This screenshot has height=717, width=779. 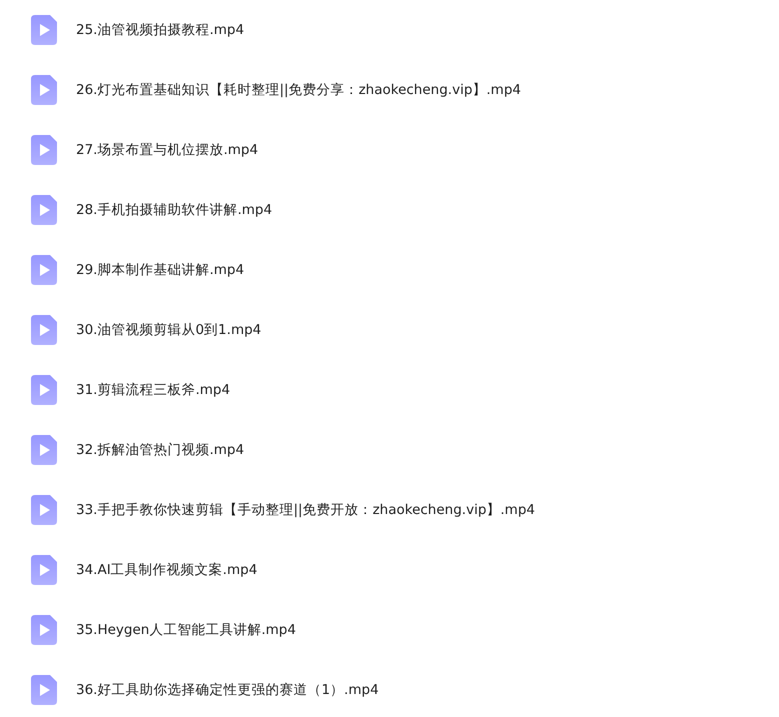 What do you see at coordinates (227, 690) in the screenshot?
I see `file-name: 36.好工具助你选择确定性更强的赛道（1）.mp4` at bounding box center [227, 690].